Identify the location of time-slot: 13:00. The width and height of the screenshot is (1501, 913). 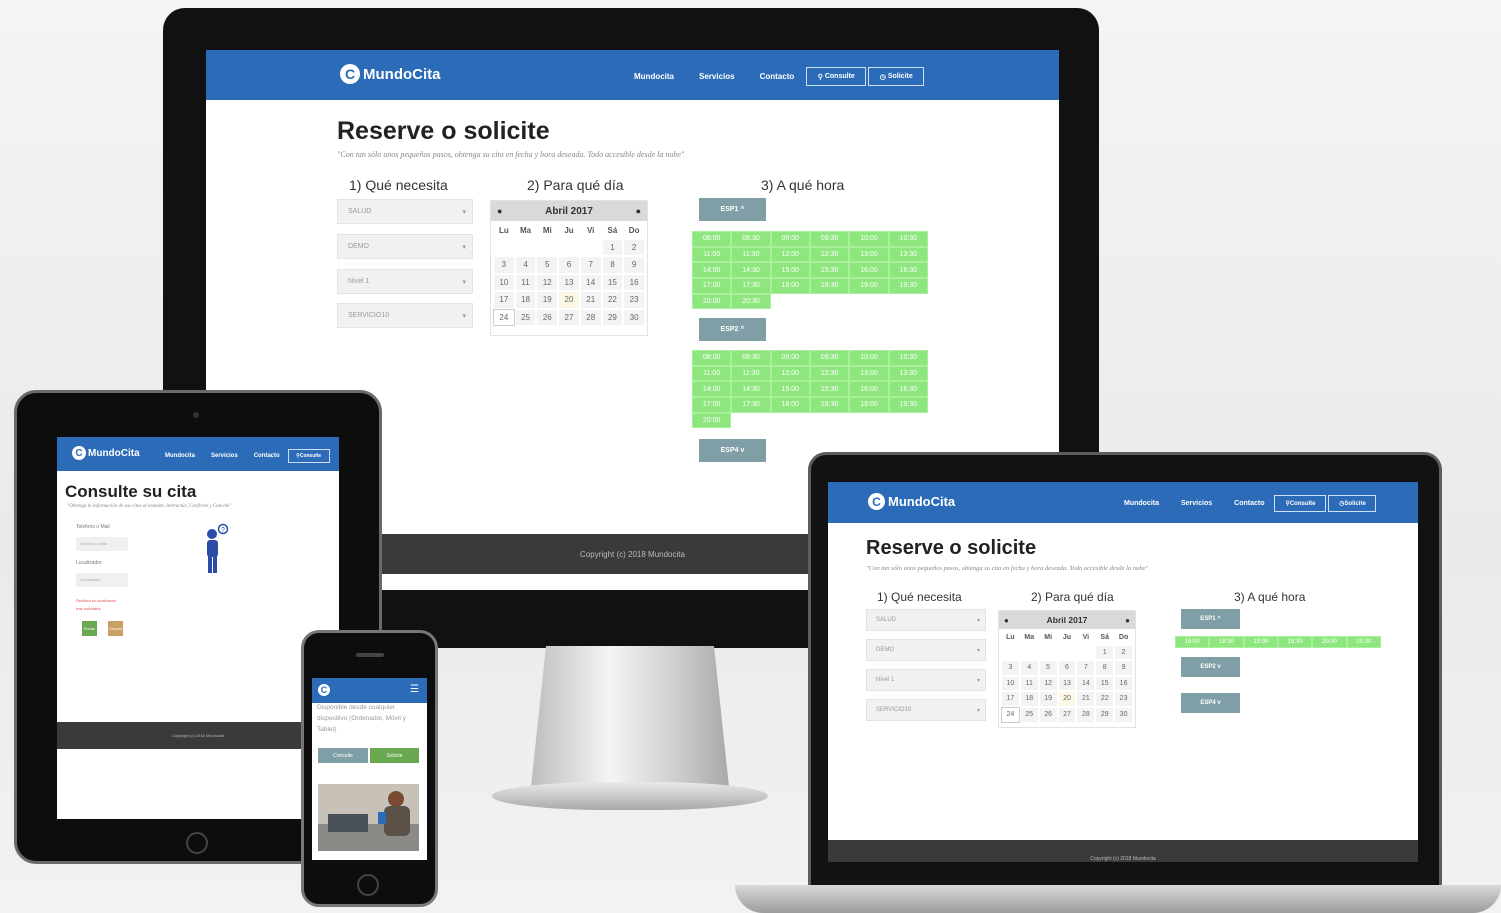
(869, 254).